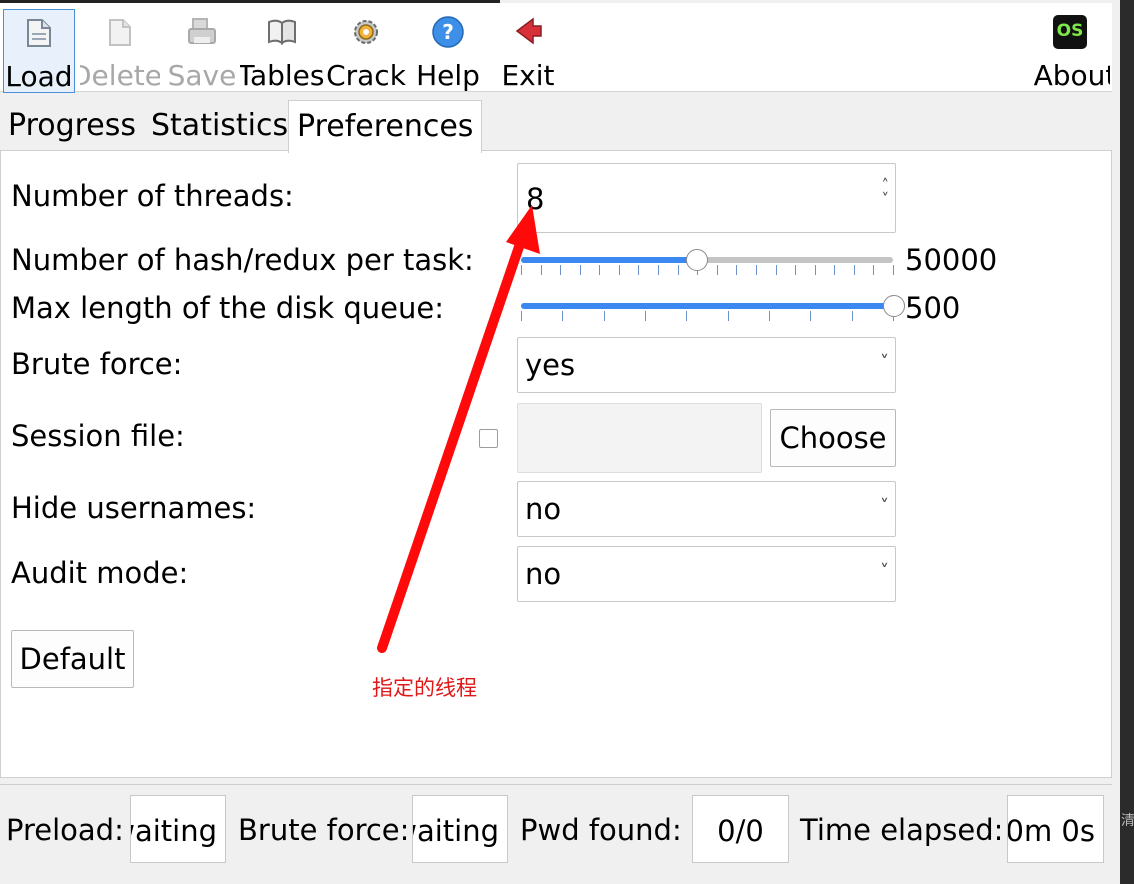  What do you see at coordinates (706, 365) in the screenshot?
I see `brute-force-select: yes ˅` at bounding box center [706, 365].